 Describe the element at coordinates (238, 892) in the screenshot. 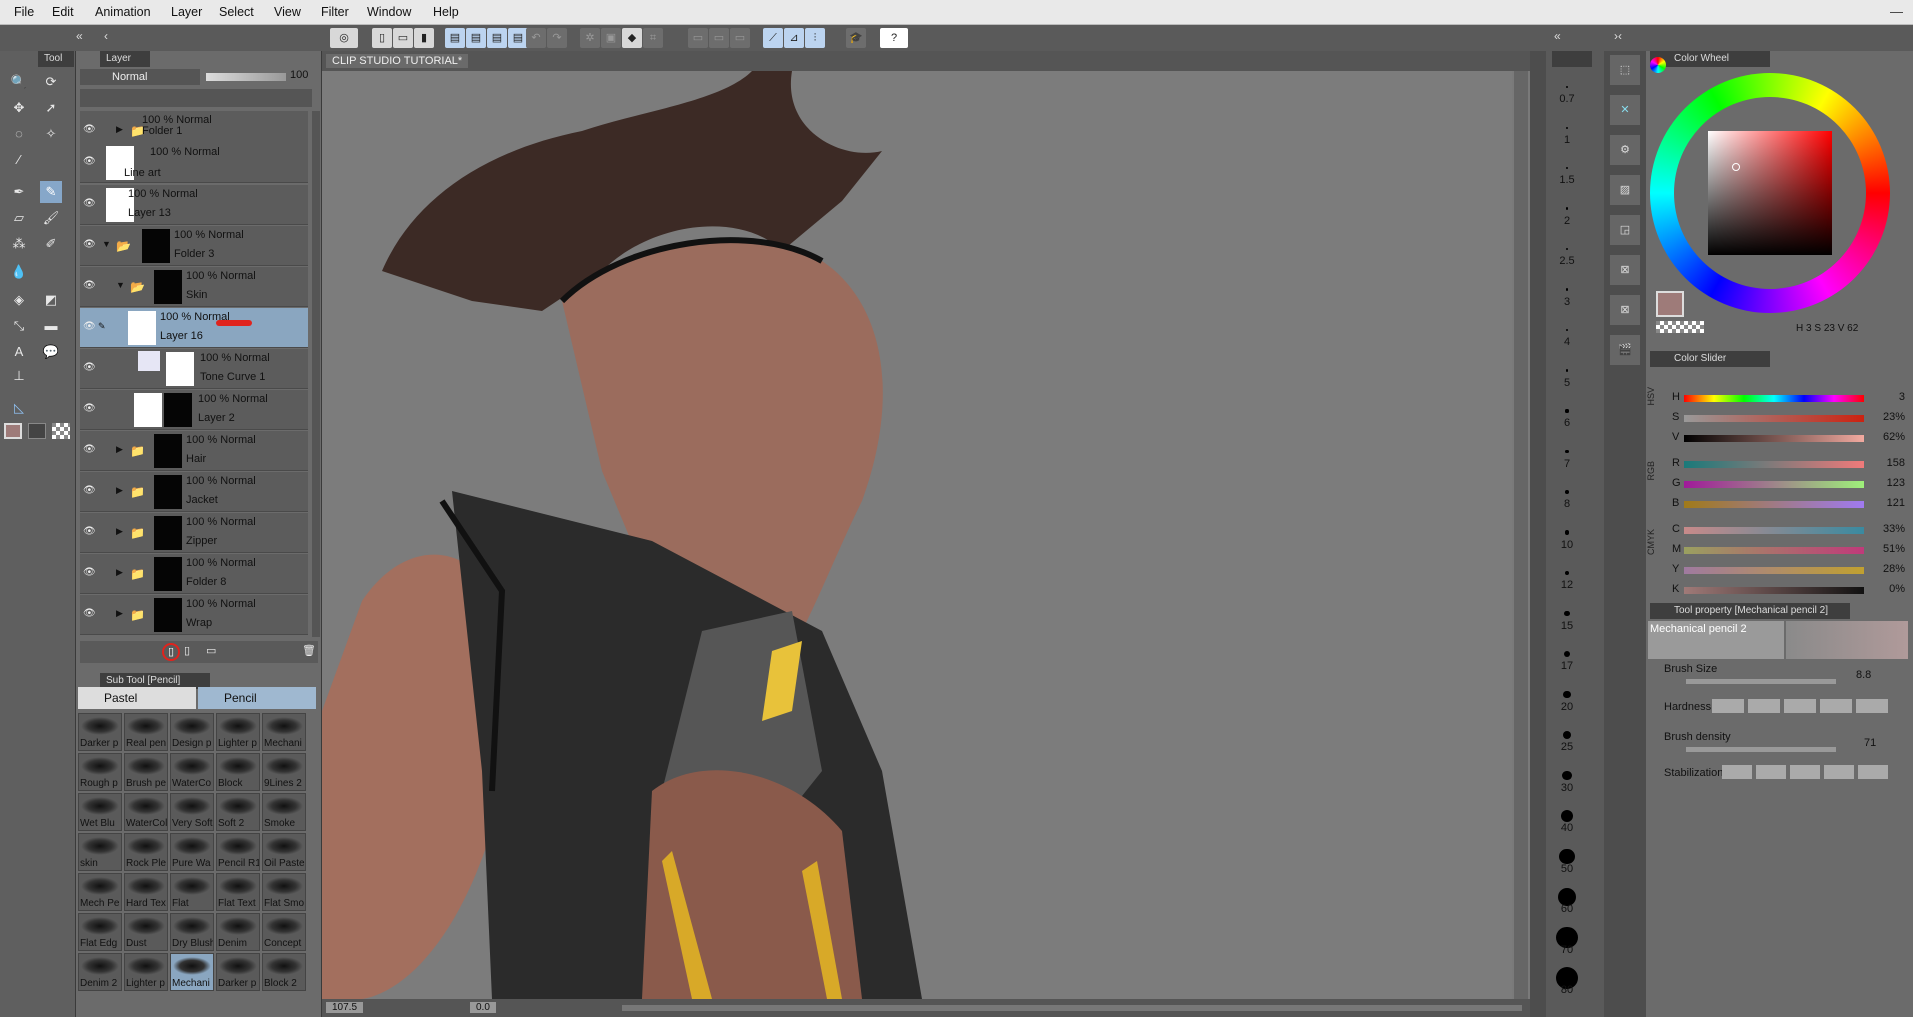

I see `brush-preset: Flat Text` at that location.